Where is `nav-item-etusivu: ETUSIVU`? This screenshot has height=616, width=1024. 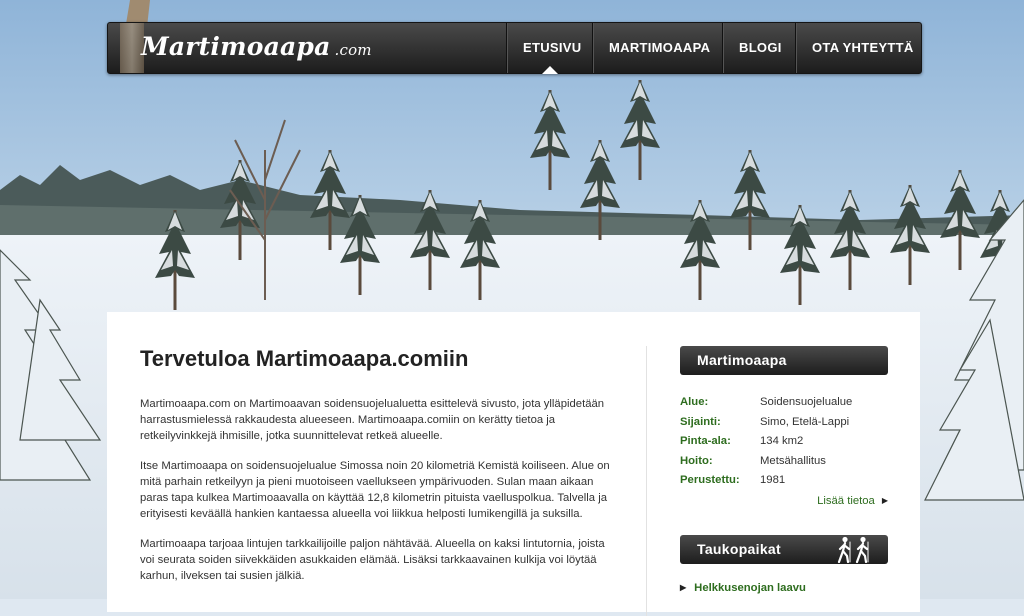
nav-item-etusivu: ETUSIVU is located at coordinates (549, 48).